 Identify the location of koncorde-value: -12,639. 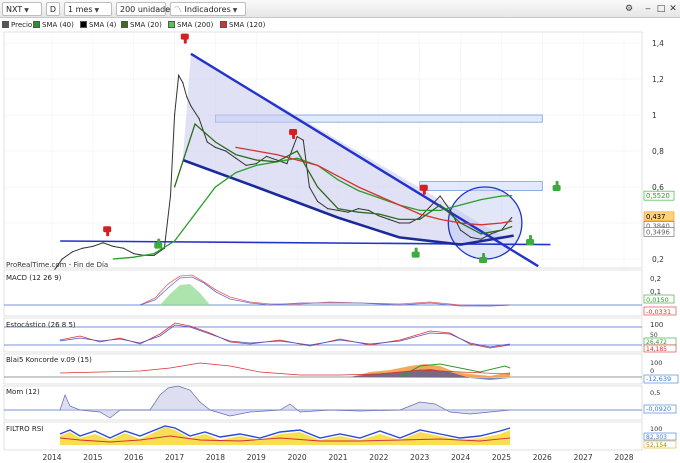
(658, 379).